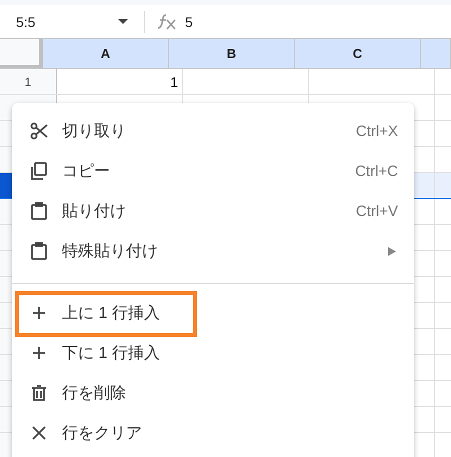 This screenshot has width=451, height=457. What do you see at coordinates (167, 22) in the screenshot?
I see `function-icon` at bounding box center [167, 22].